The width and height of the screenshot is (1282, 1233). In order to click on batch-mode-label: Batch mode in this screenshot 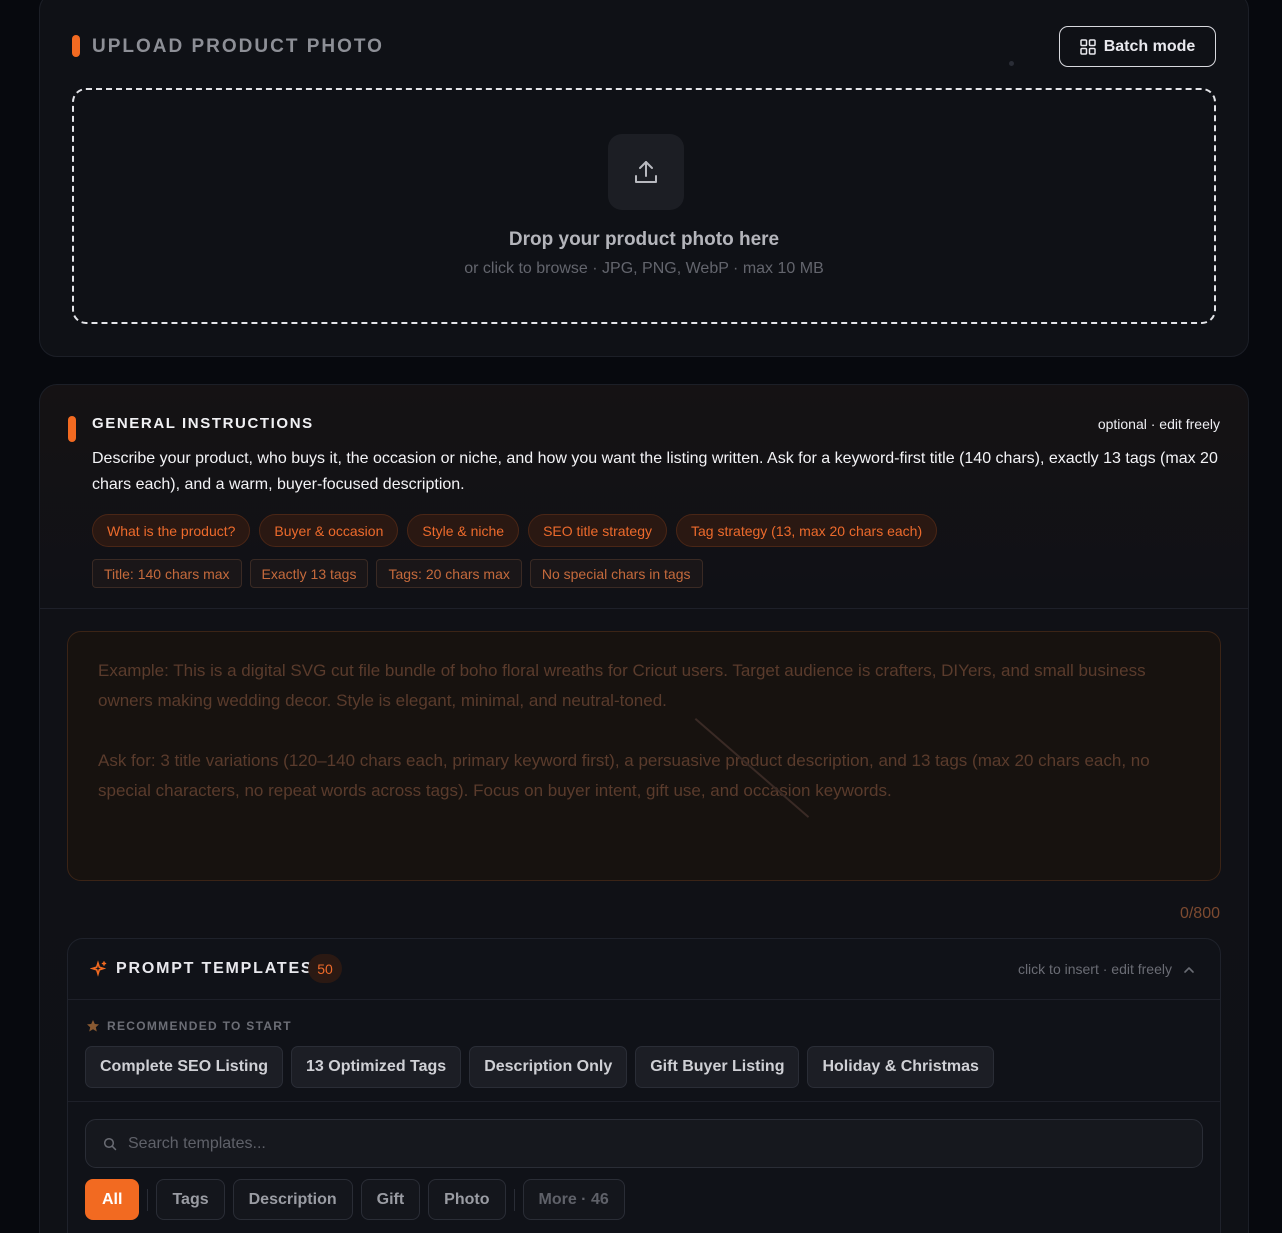, I will do `click(1149, 46)`.